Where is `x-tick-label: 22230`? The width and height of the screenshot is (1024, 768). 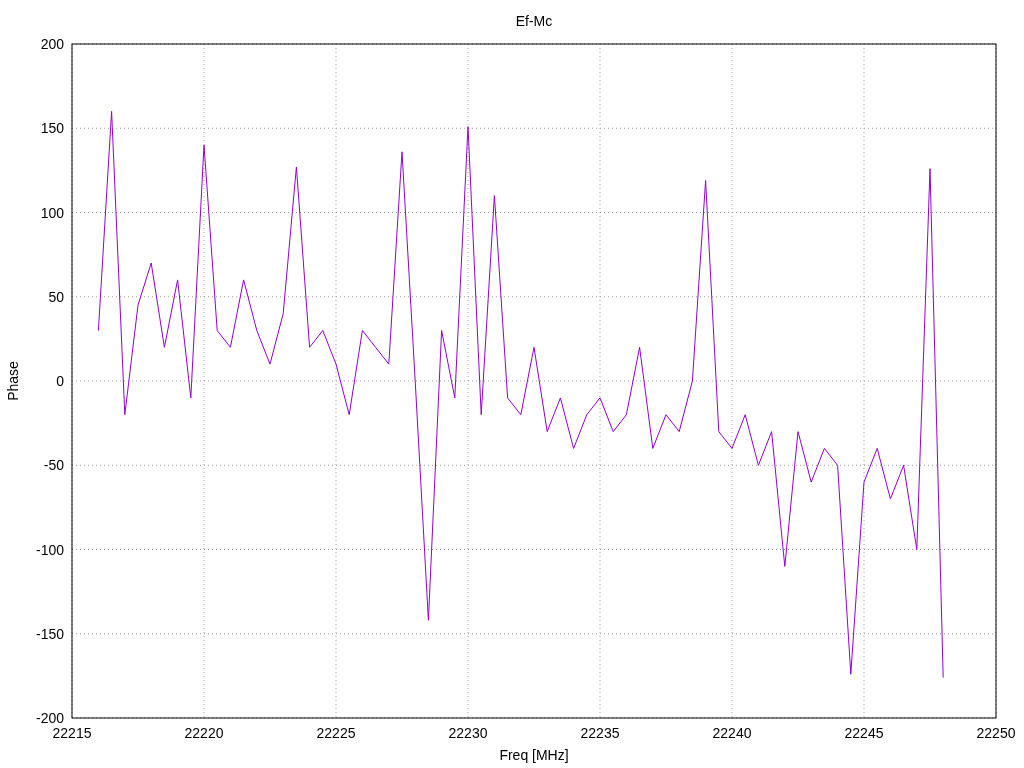
x-tick-label: 22230 is located at coordinates (468, 733).